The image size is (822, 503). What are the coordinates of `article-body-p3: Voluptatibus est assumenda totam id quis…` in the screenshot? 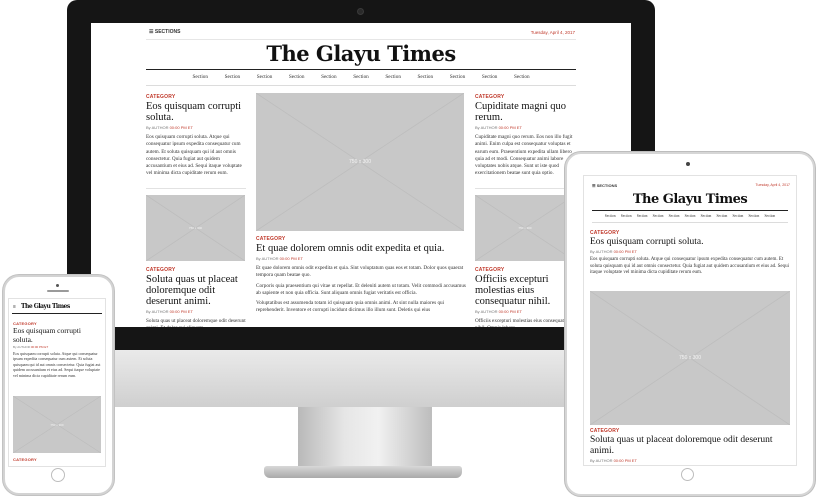 It's located at (350, 307).